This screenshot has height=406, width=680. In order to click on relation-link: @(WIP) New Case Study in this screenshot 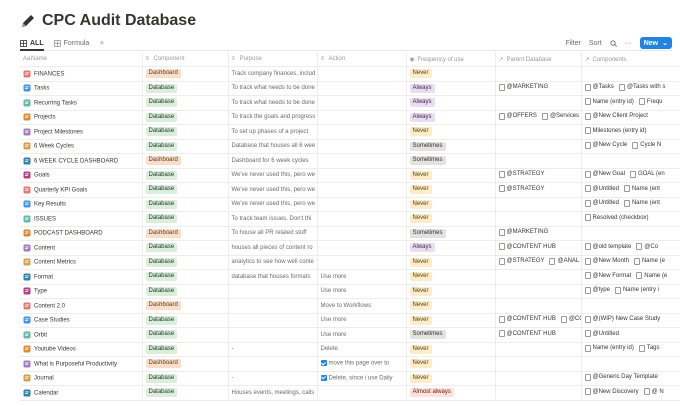, I will do `click(622, 319)`.